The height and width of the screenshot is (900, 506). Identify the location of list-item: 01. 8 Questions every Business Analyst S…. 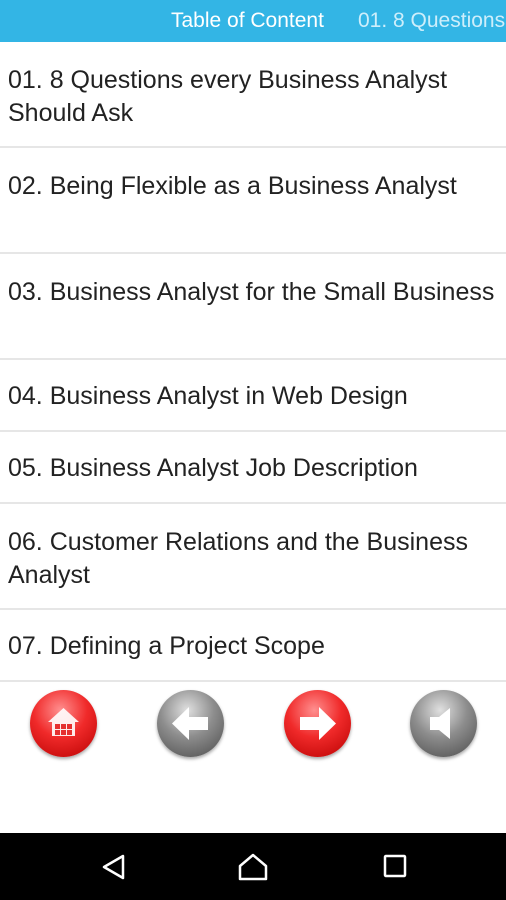
(253, 95).